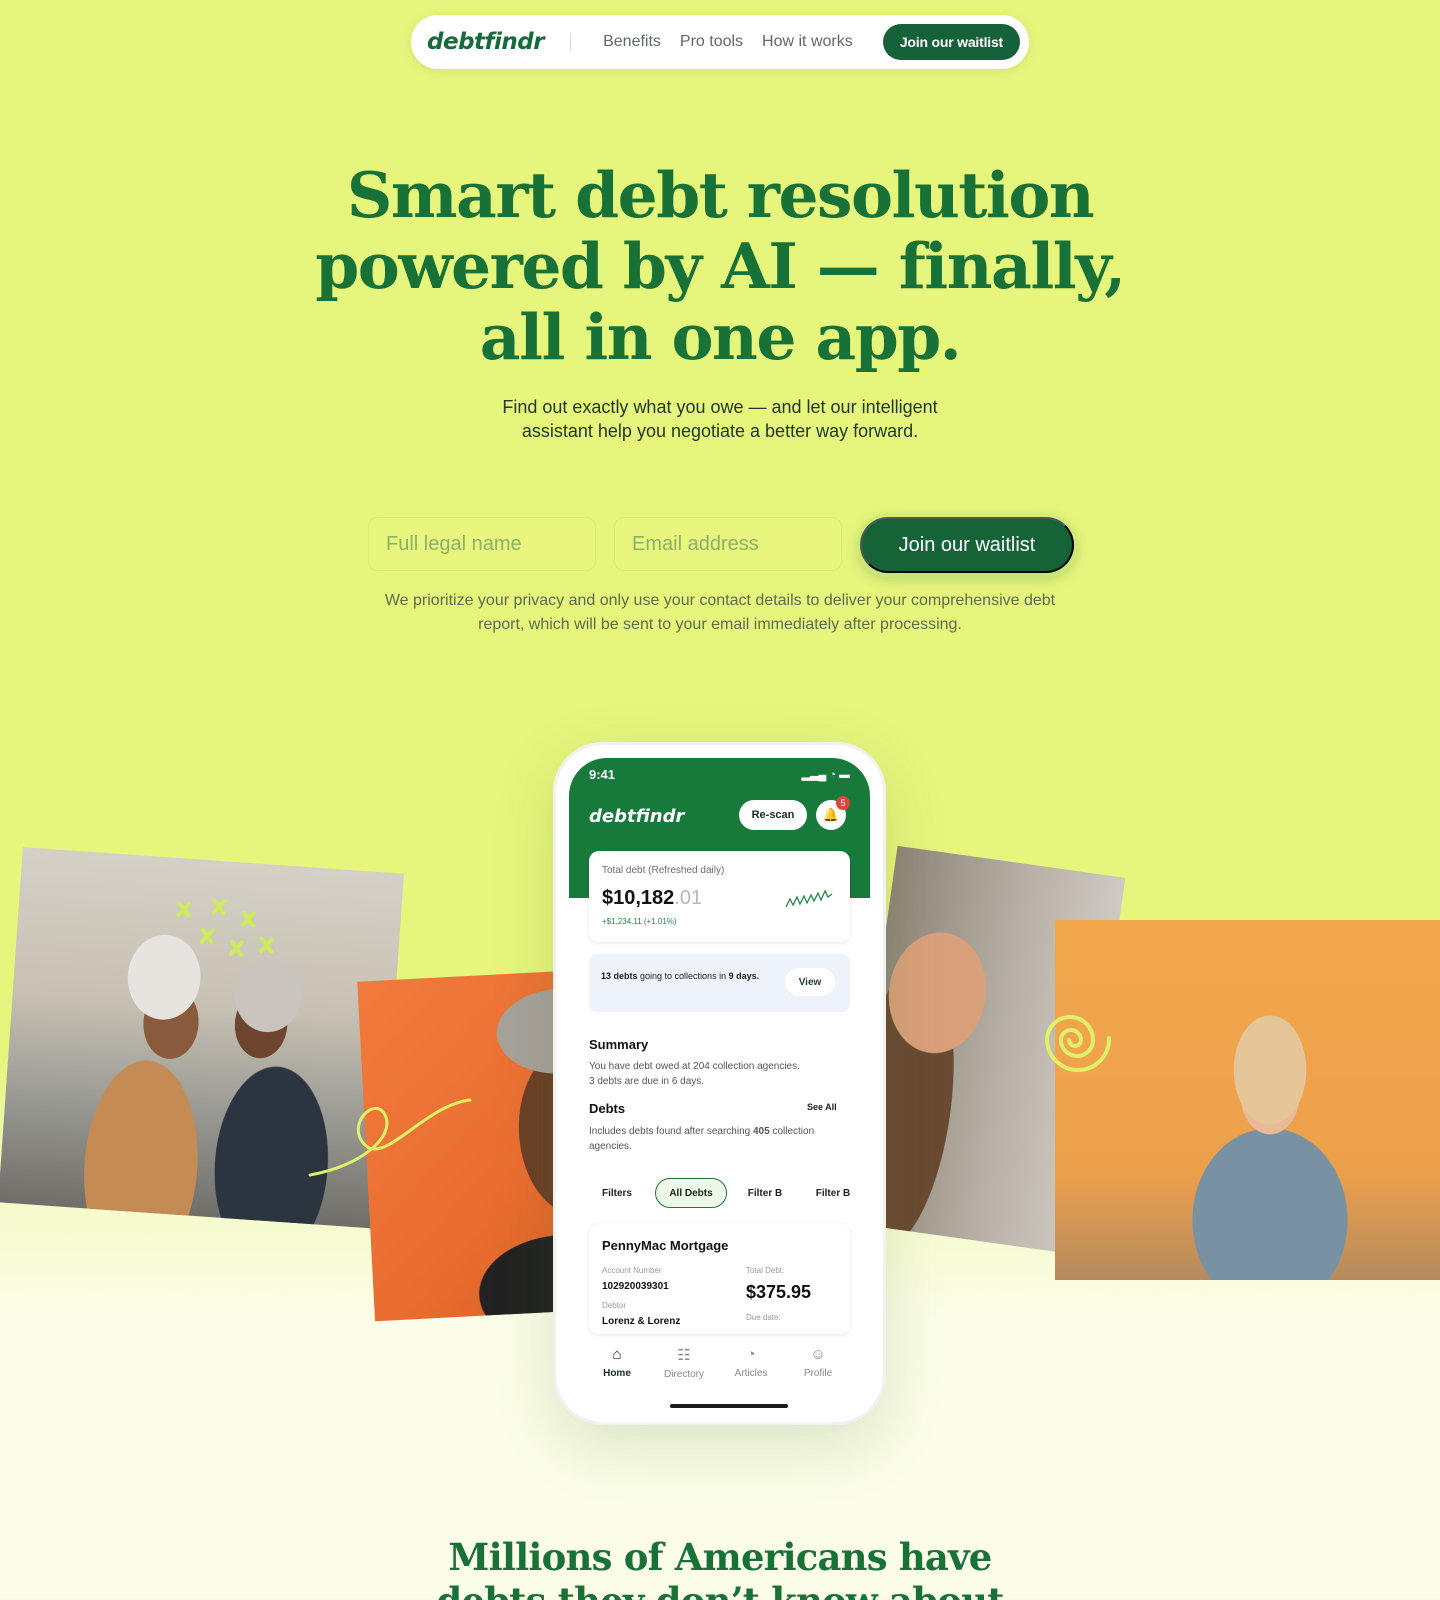 The height and width of the screenshot is (1600, 1440). What do you see at coordinates (684, 1355) in the screenshot?
I see `building-icon: ☷` at bounding box center [684, 1355].